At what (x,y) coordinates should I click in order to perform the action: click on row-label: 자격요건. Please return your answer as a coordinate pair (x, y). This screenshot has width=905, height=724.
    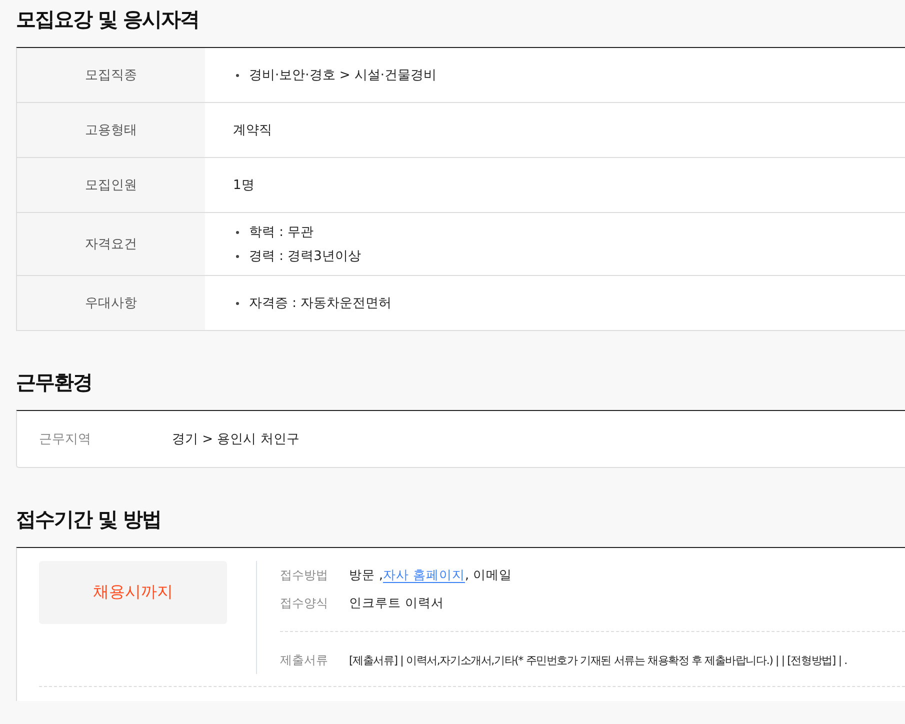
    Looking at the image, I should click on (111, 244).